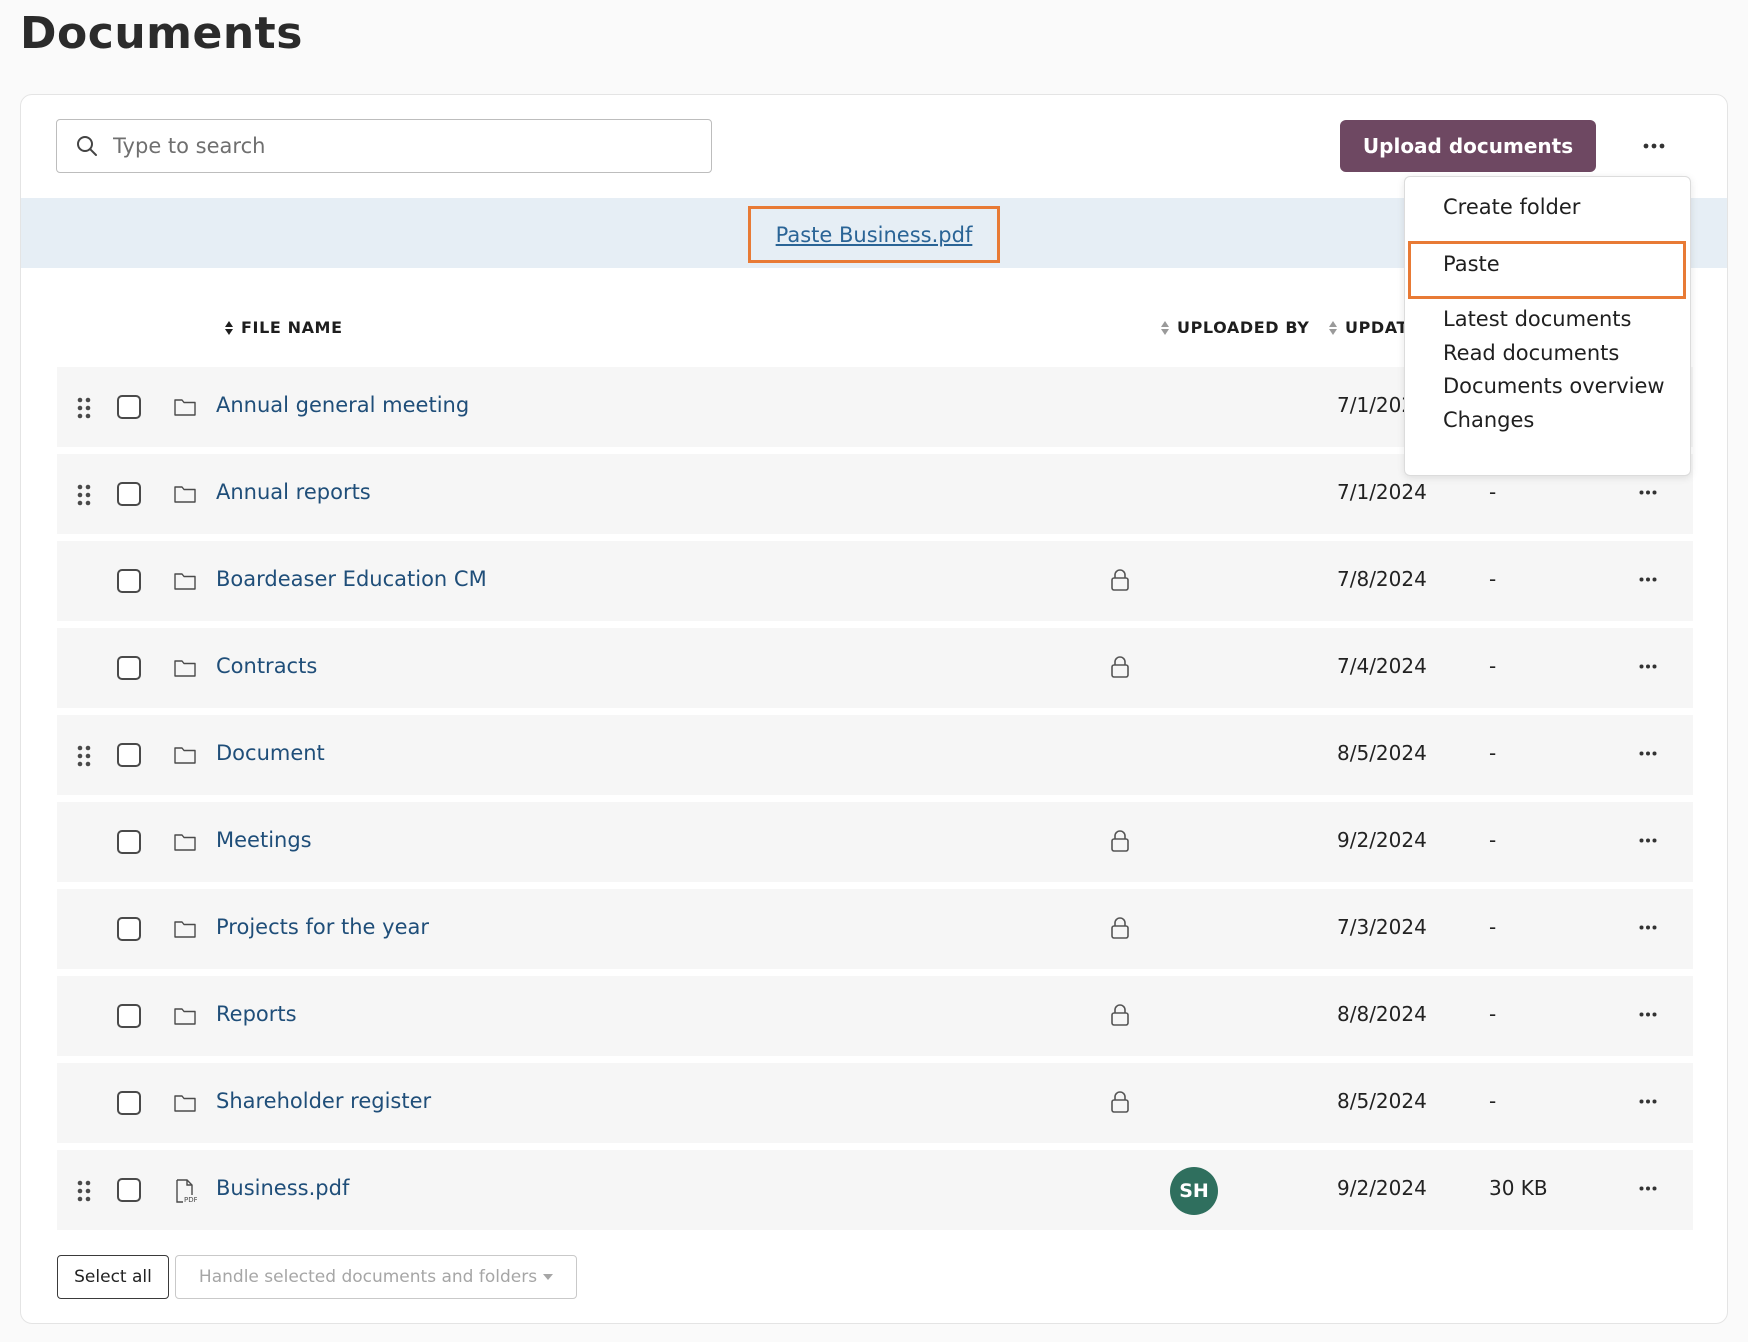 The height and width of the screenshot is (1342, 1748). What do you see at coordinates (282, 1188) in the screenshot?
I see `file-name-link: Business.pdf` at bounding box center [282, 1188].